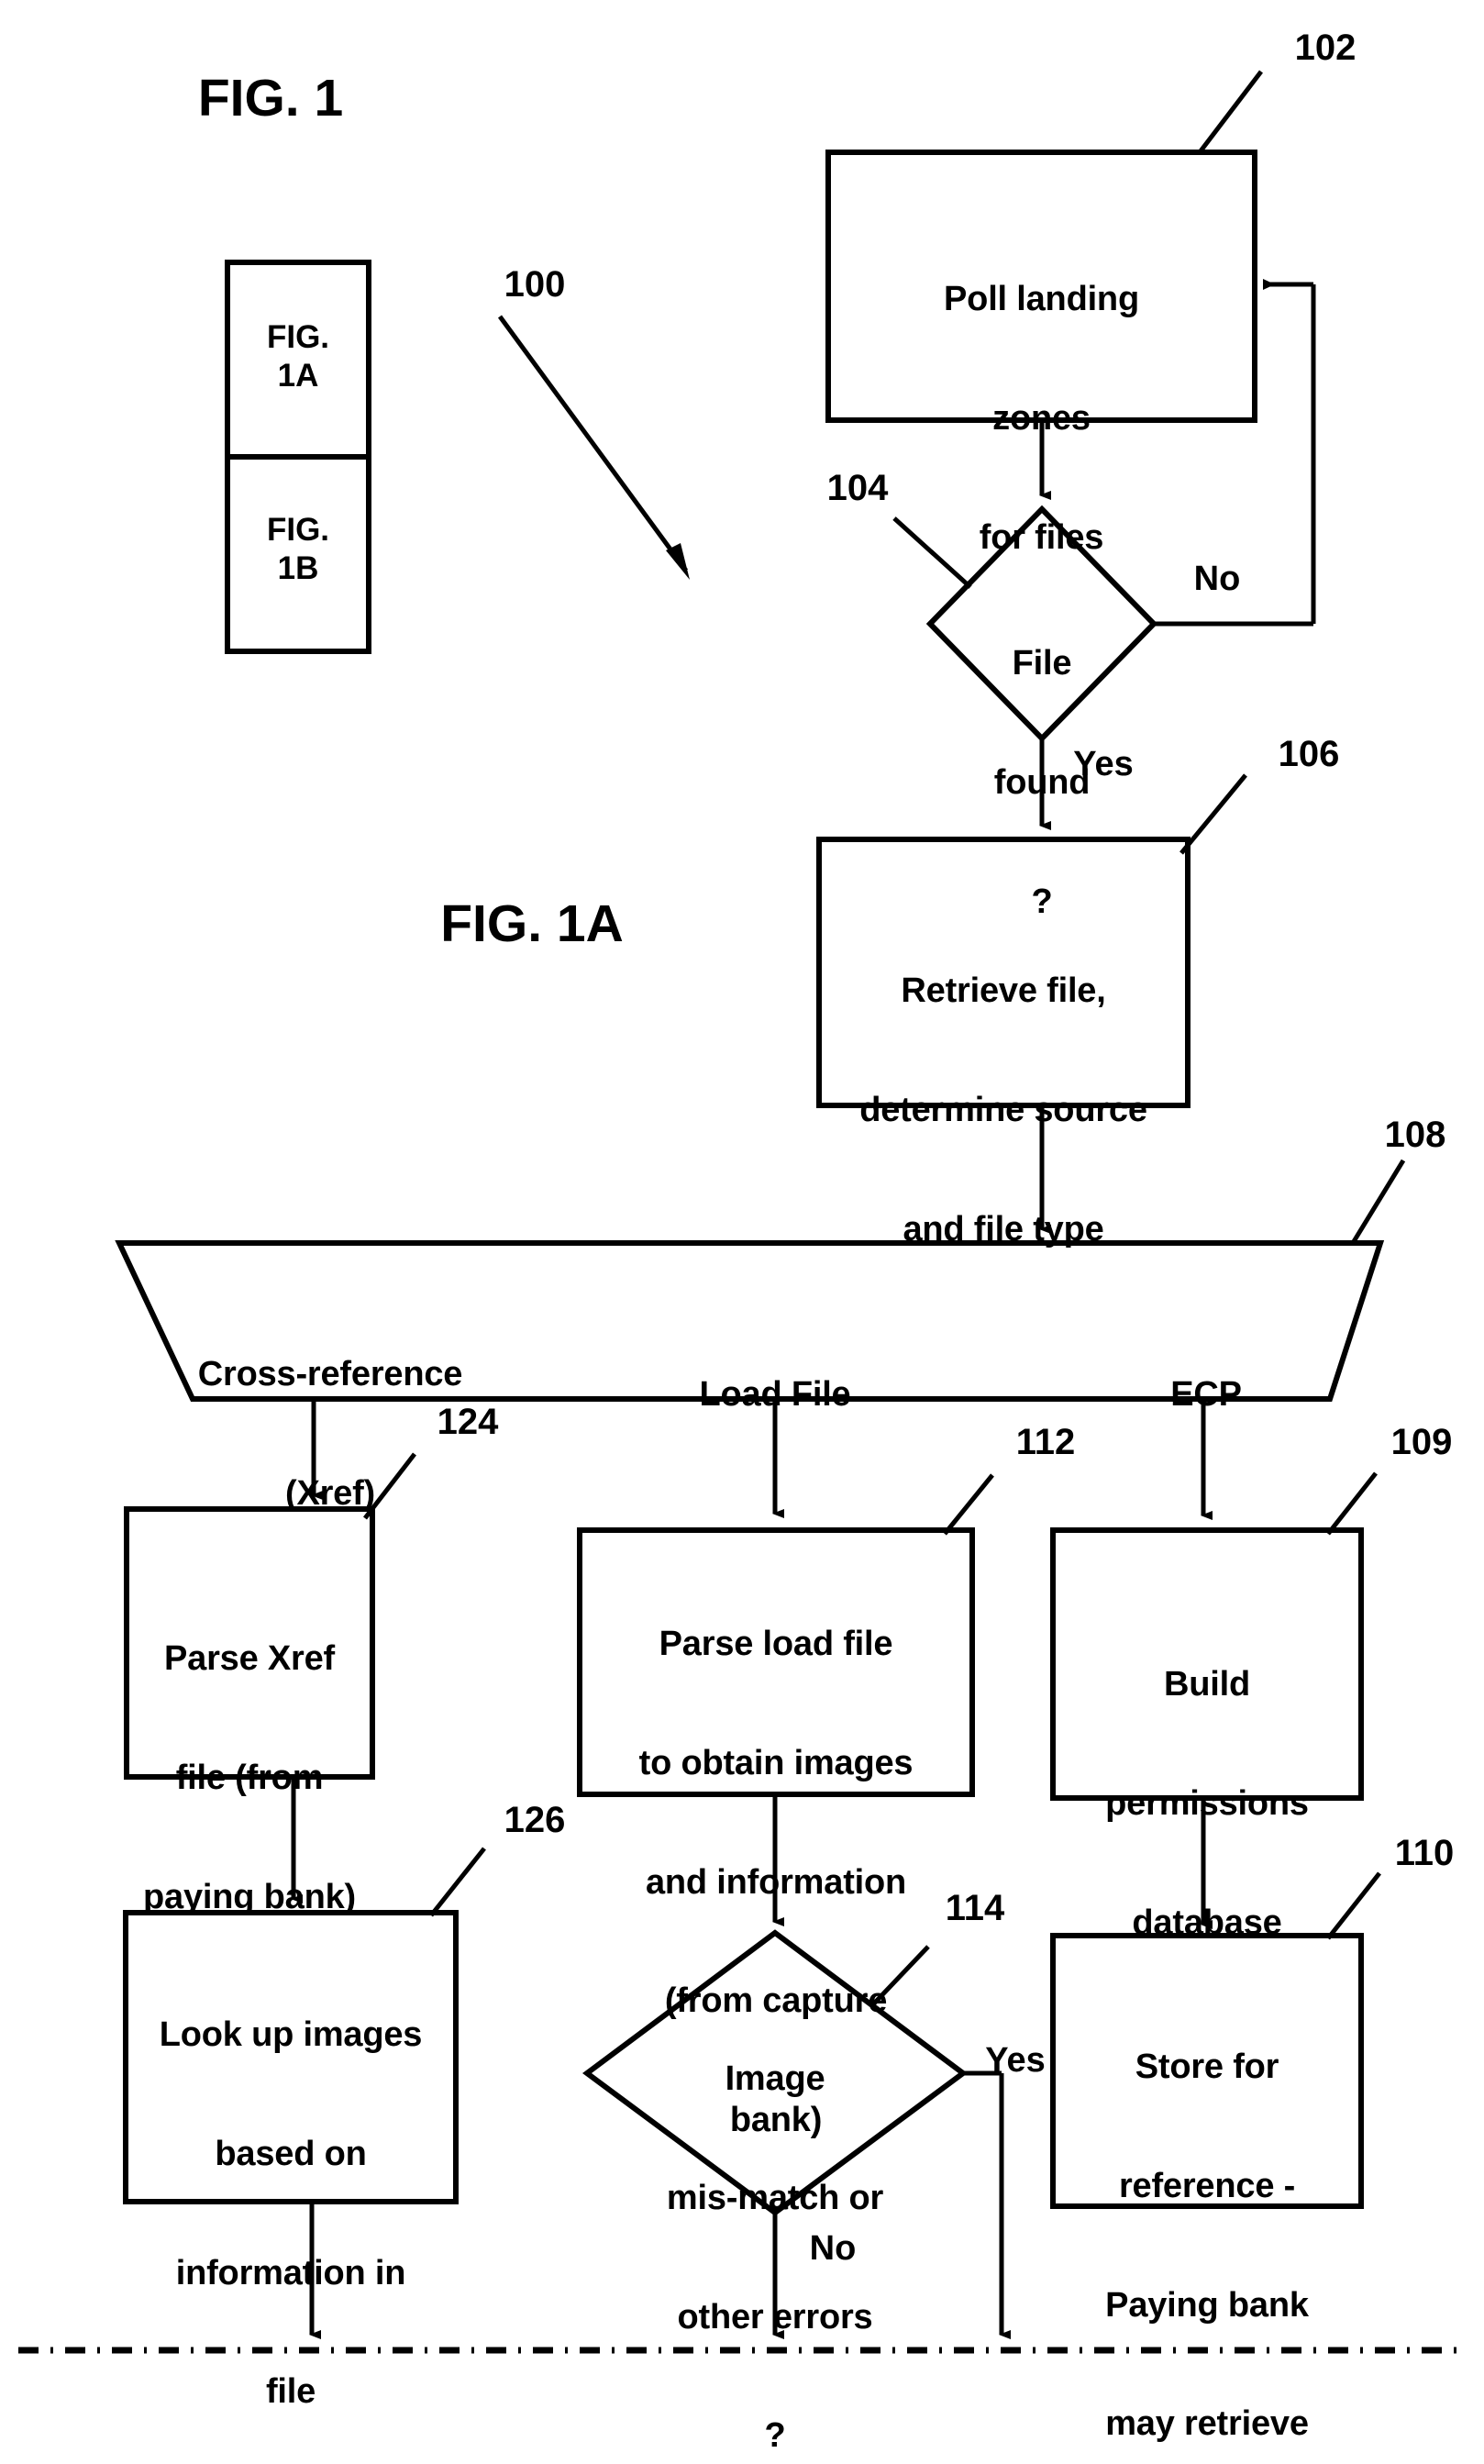  What do you see at coordinates (776, 1882) in the screenshot?
I see `node-112-line-3: and information` at bounding box center [776, 1882].